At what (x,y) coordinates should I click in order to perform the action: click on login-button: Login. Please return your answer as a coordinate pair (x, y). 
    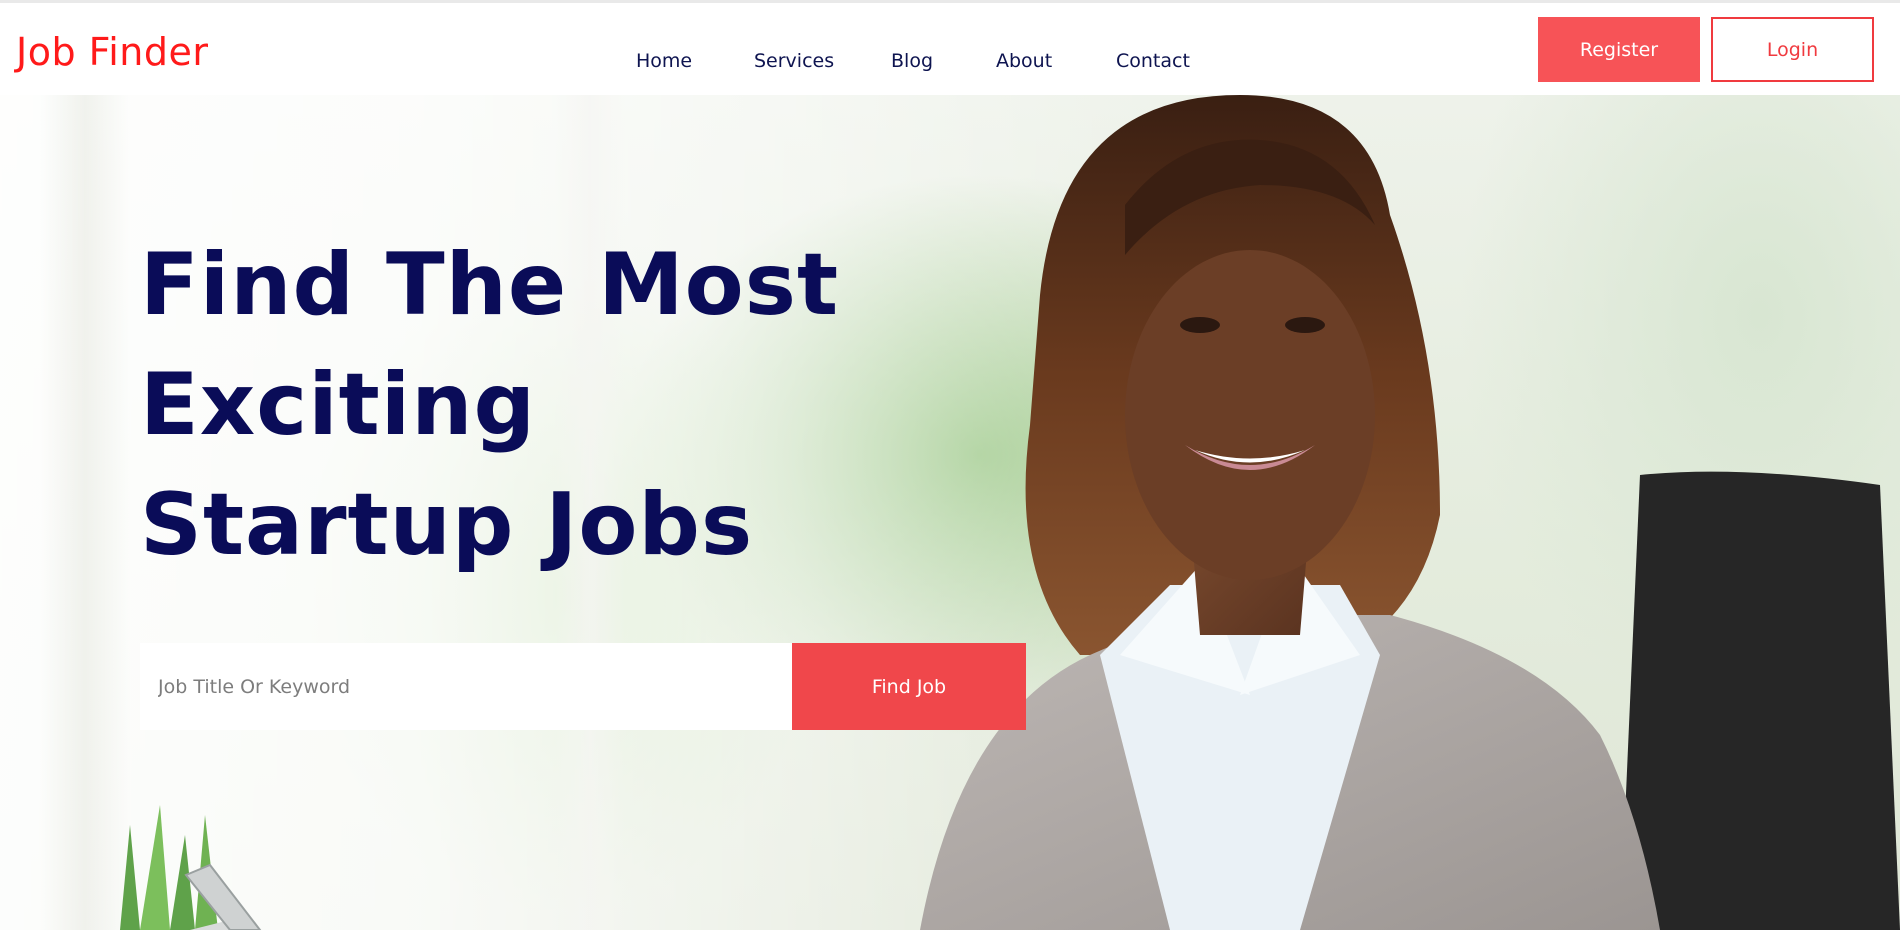
    Looking at the image, I should click on (1792, 49).